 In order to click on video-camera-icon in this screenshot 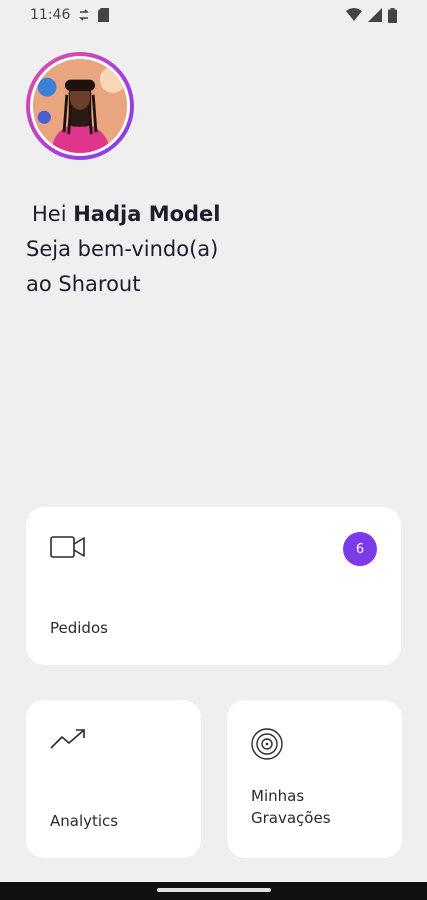, I will do `click(68, 549)`.